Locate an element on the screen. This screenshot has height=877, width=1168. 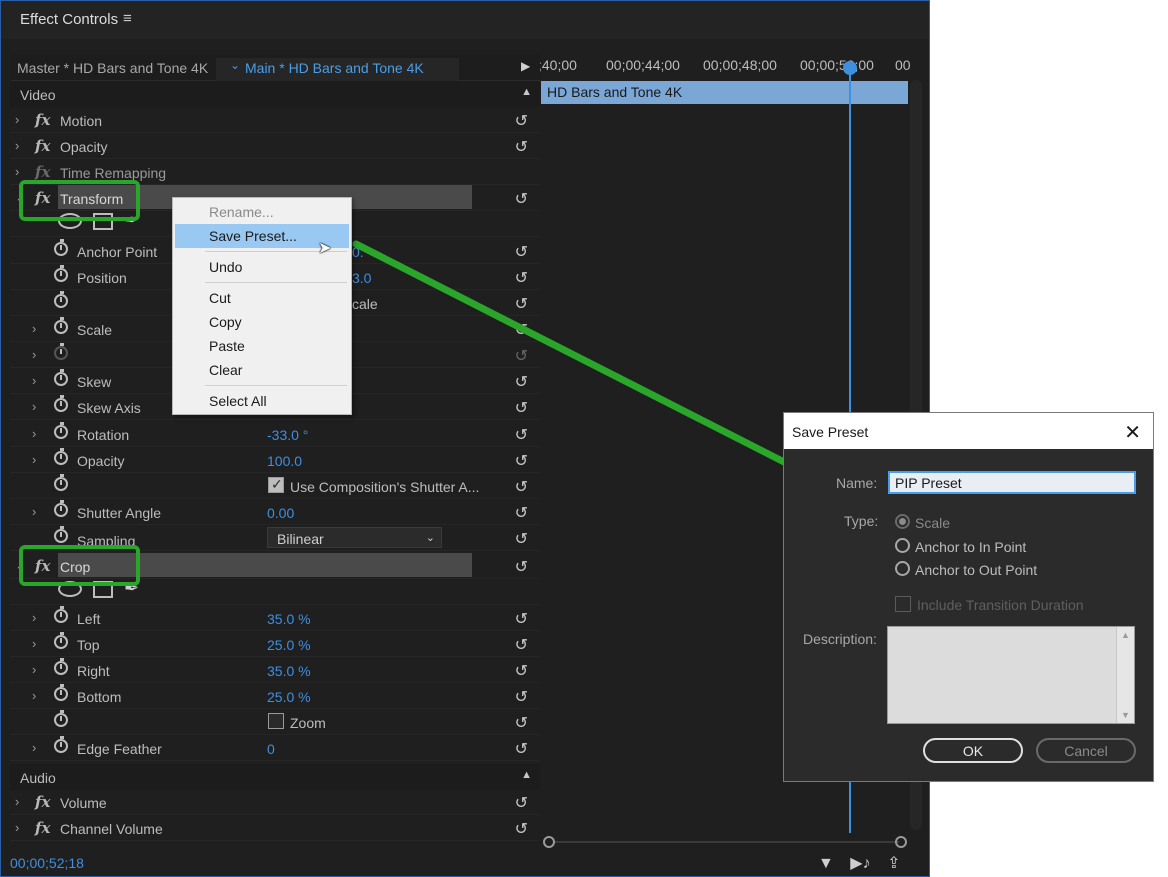
main-clip-tab: Main * HD Bars and Tone 4K is located at coordinates (334, 68).